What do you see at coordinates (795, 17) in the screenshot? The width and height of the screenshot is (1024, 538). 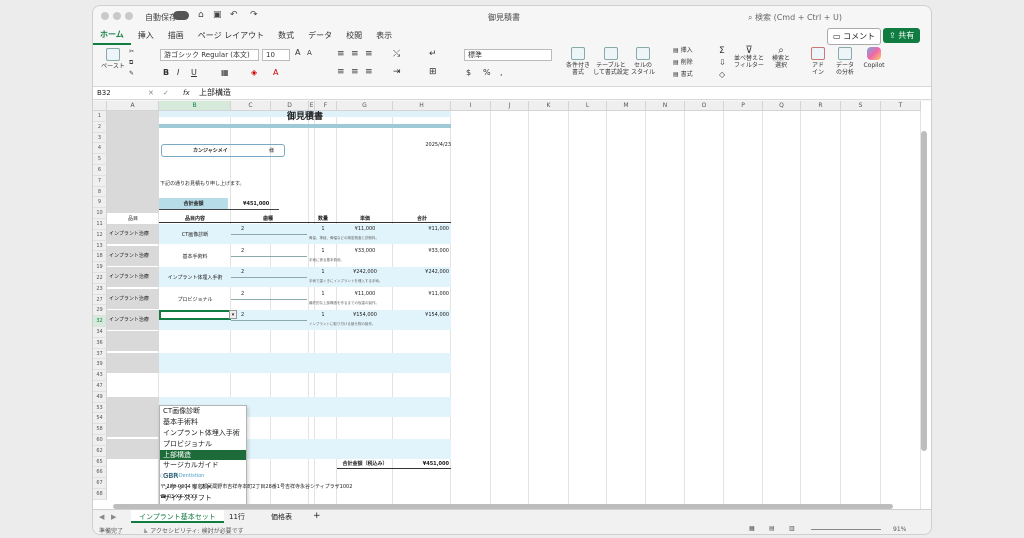 I see `search-box: ⌕ 検索 (Cmd + Ctrl + U)` at bounding box center [795, 17].